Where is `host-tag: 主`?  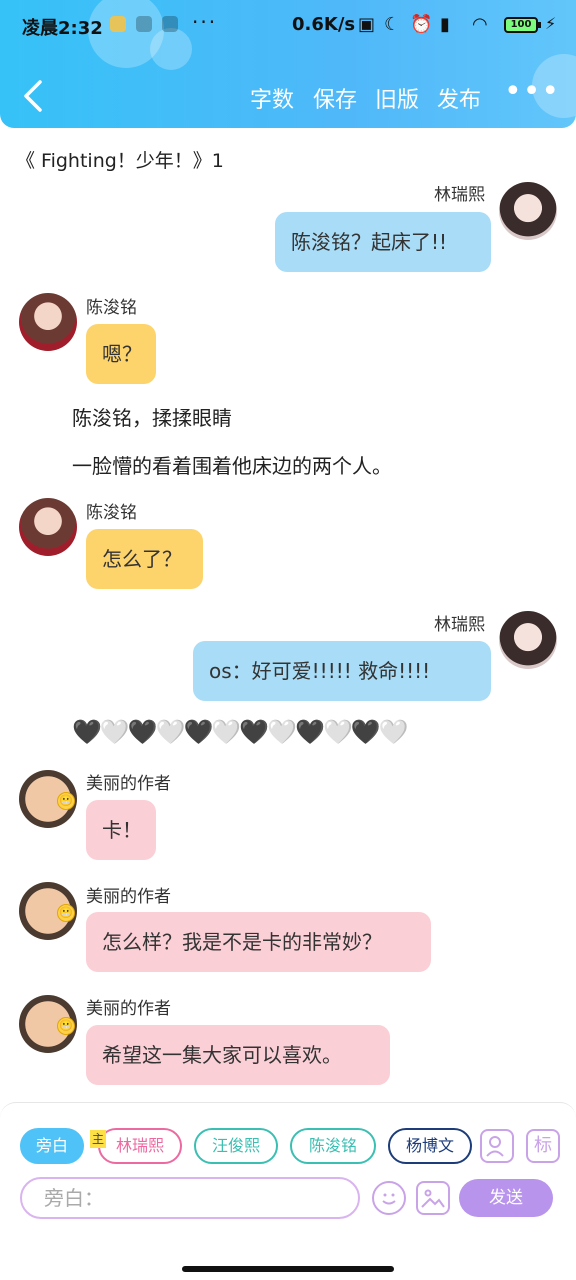 host-tag: 主 is located at coordinates (98, 1139).